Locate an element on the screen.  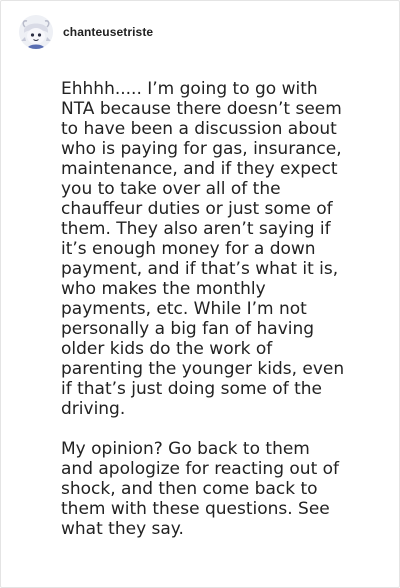
username-link: chanteusetriste is located at coordinates (108, 32).